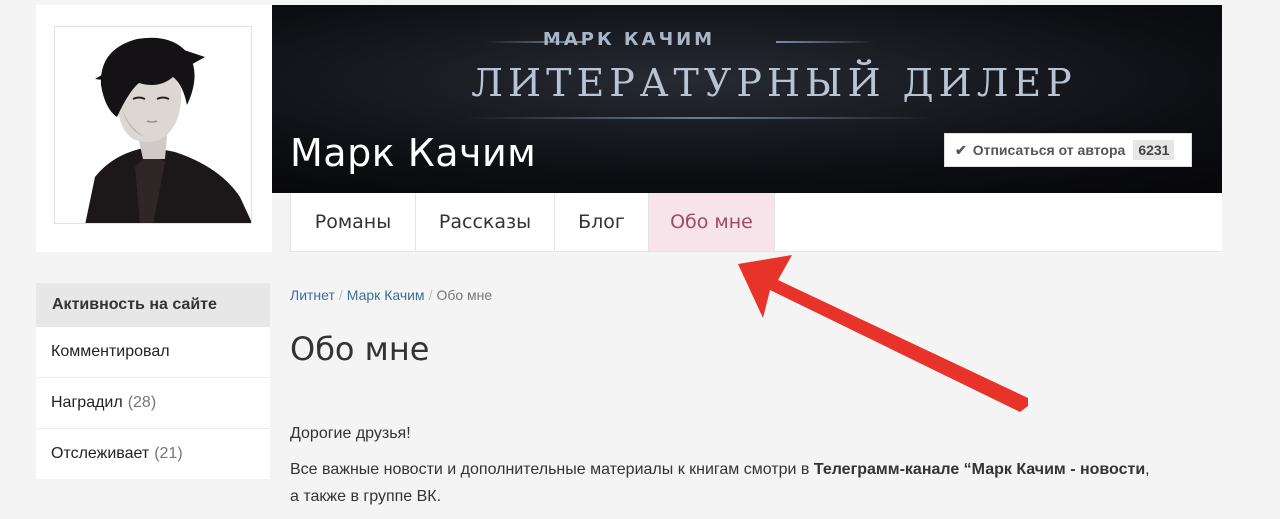 Image resolution: width=1280 pixels, height=519 pixels. What do you see at coordinates (312, 295) in the screenshot?
I see `breadcrumb-link-litnet: Литнет` at bounding box center [312, 295].